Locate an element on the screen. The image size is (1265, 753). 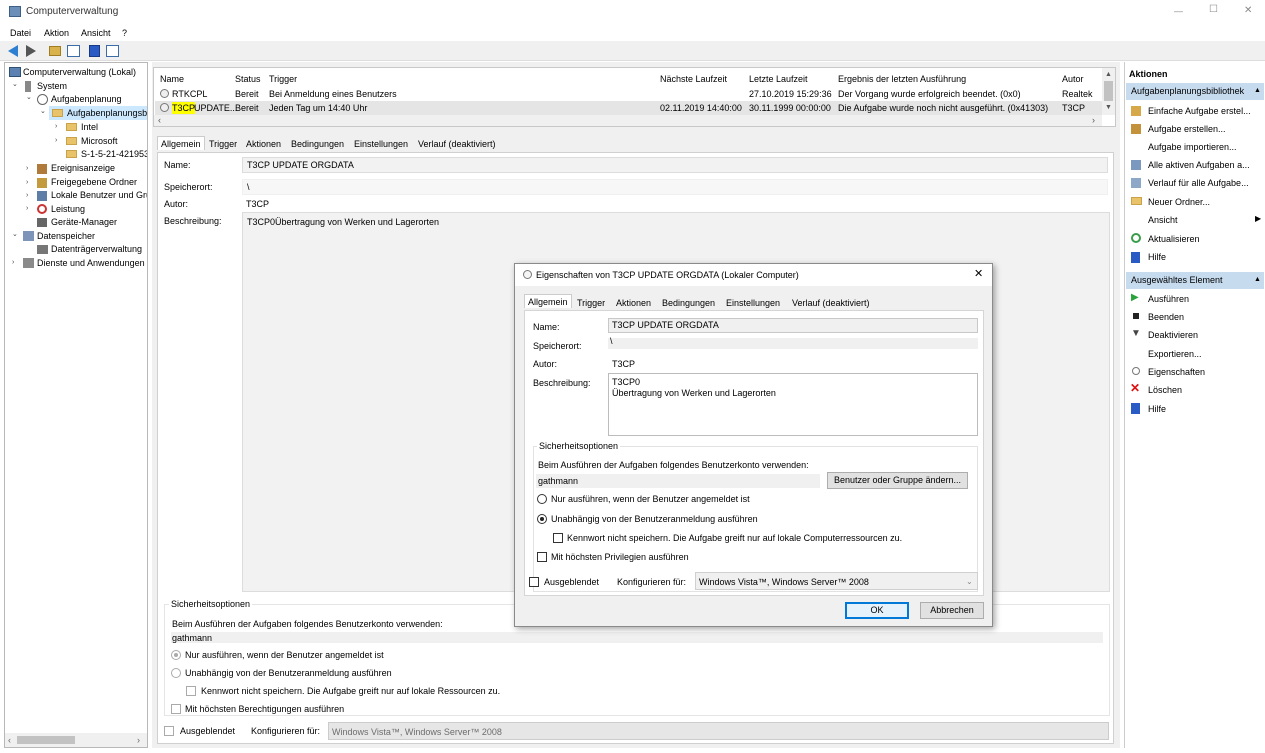
tree-item-storage: Datenspeicher is located at coordinates (66, 236).